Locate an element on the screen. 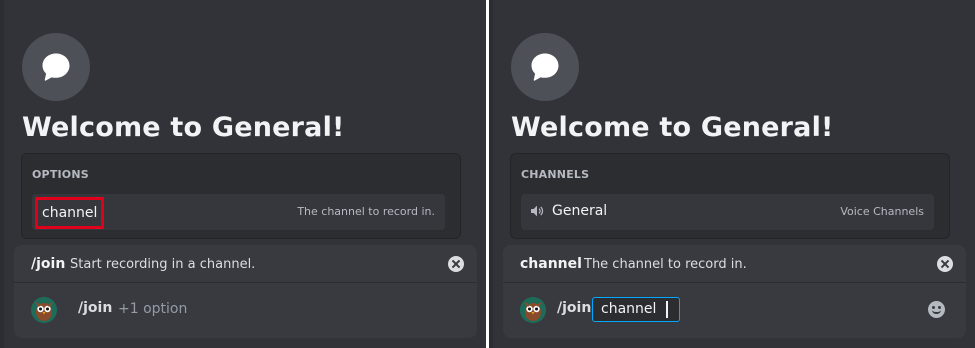 The image size is (975, 348). option-channel-row: channel The channel to record in. is located at coordinates (238, 212).